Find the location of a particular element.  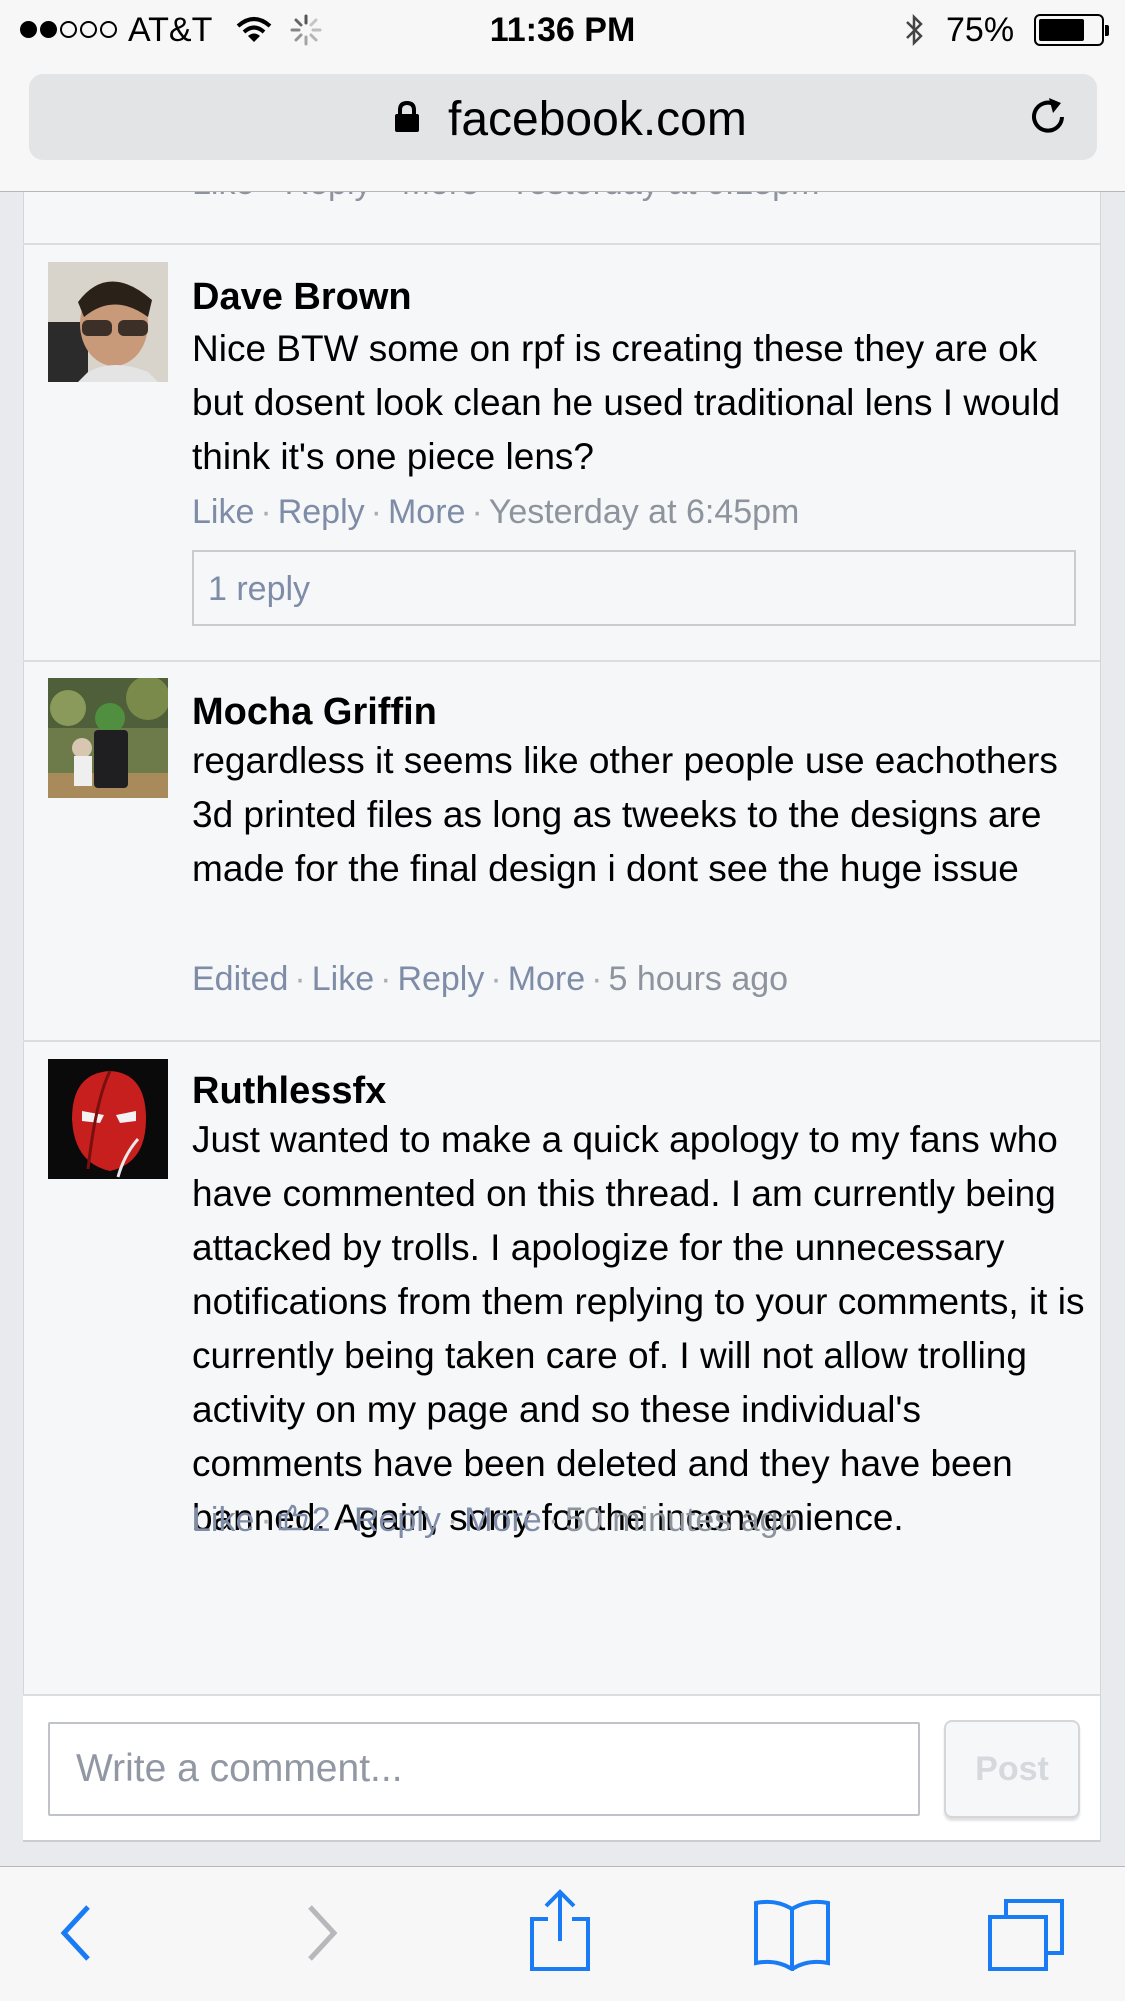

comment-author: Dave Brown is located at coordinates (302, 297).